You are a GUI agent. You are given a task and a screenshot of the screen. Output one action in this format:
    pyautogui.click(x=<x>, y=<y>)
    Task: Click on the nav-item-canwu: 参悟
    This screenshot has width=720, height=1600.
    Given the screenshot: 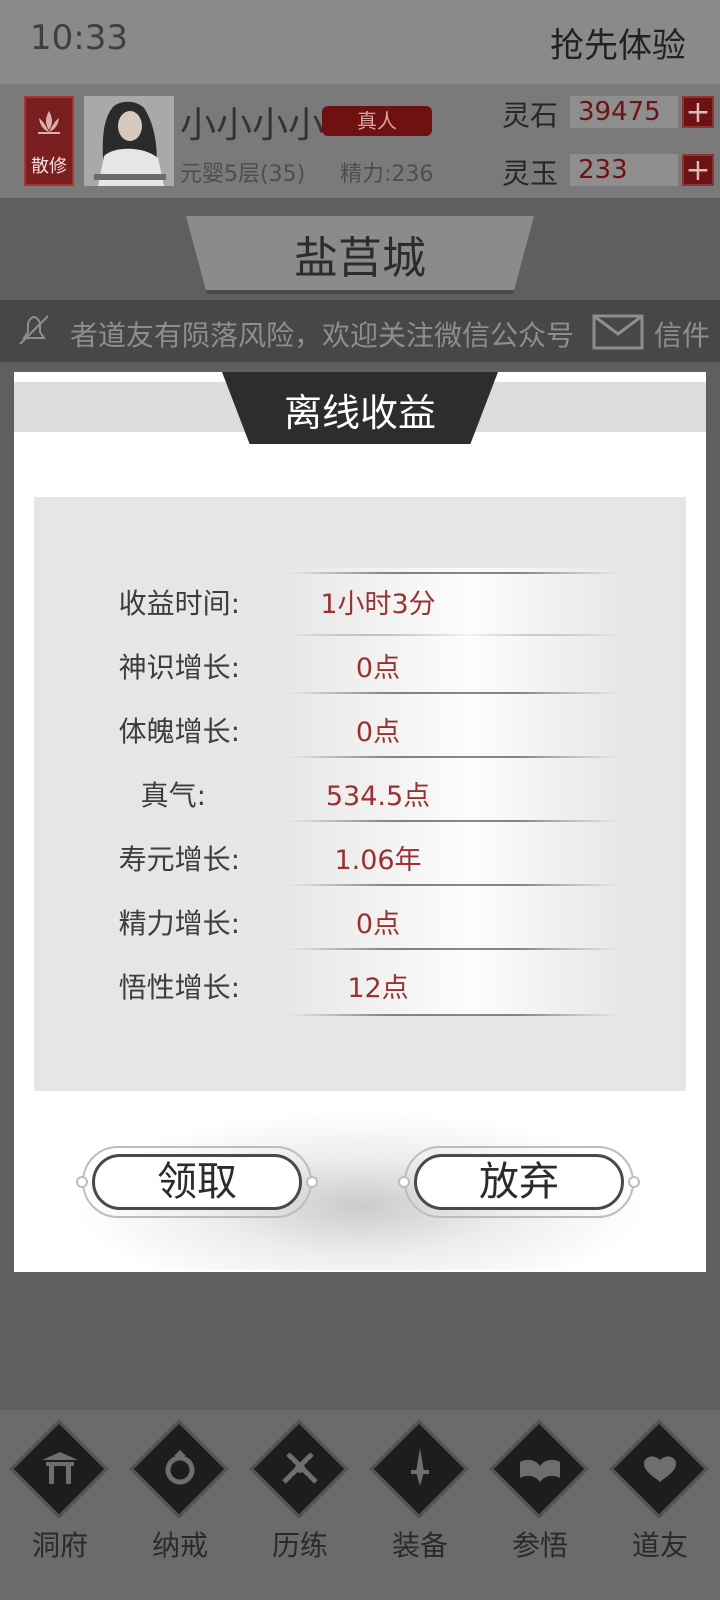 What is the action you would take?
    pyautogui.click(x=540, y=1501)
    